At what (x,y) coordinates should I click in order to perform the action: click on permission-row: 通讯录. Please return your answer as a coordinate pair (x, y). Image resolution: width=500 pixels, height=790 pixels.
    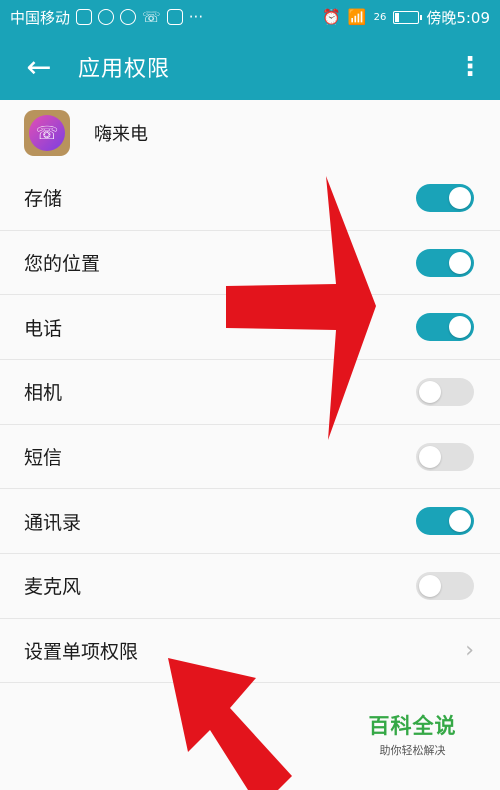
    Looking at the image, I should click on (250, 522).